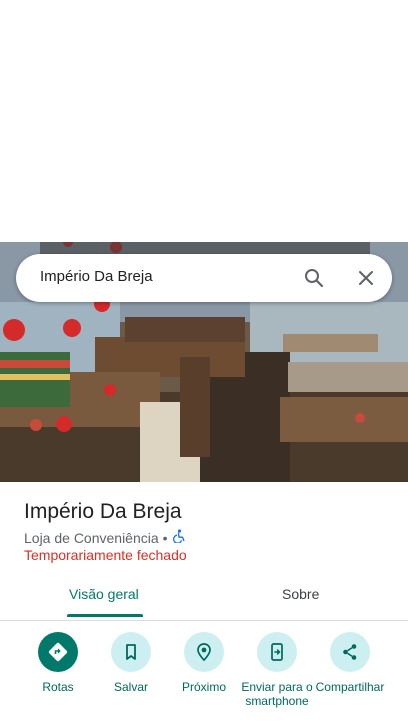 This screenshot has width=408, height=724. What do you see at coordinates (105, 615) in the screenshot?
I see `active-tab-indicator` at bounding box center [105, 615].